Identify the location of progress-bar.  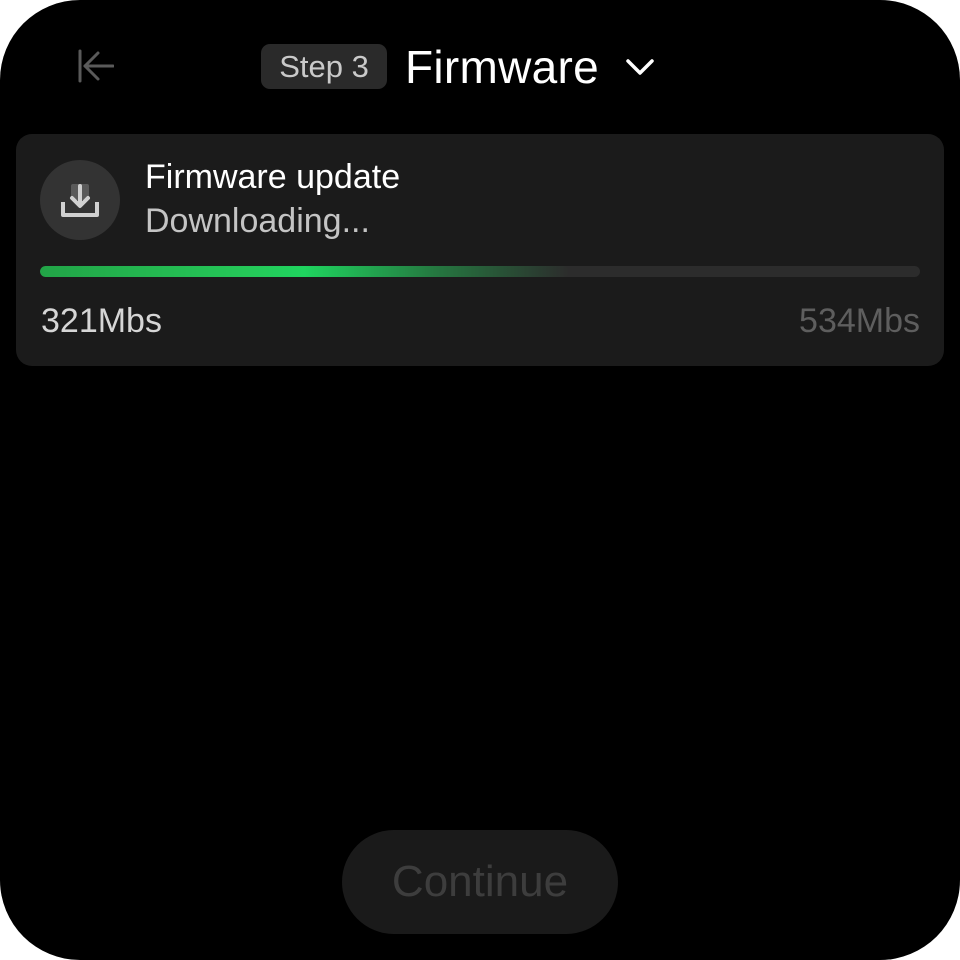
(480, 271).